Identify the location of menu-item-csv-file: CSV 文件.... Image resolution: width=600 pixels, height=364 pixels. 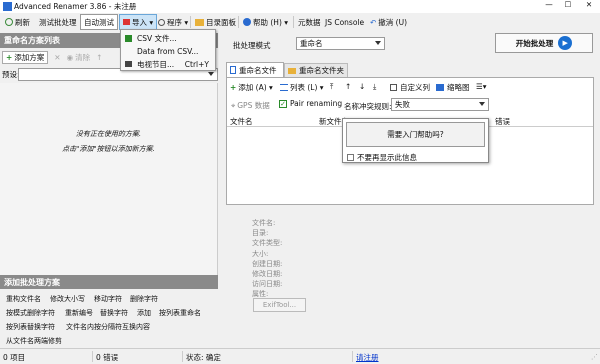
(168, 38).